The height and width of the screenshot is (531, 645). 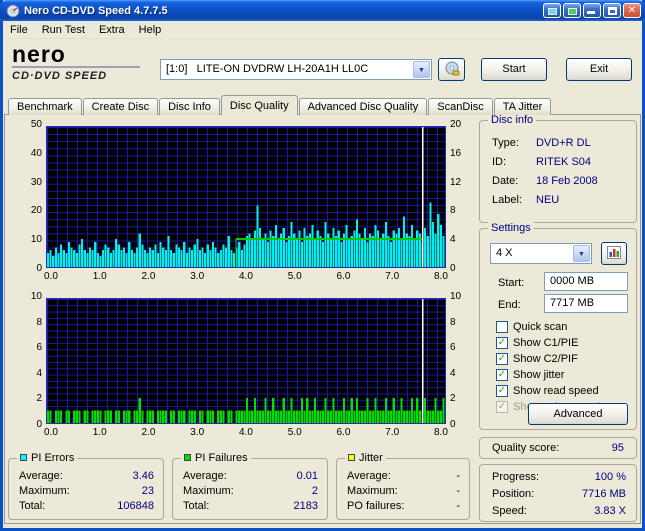 I want to click on speed-dropdown-button: ▼, so click(x=581, y=253).